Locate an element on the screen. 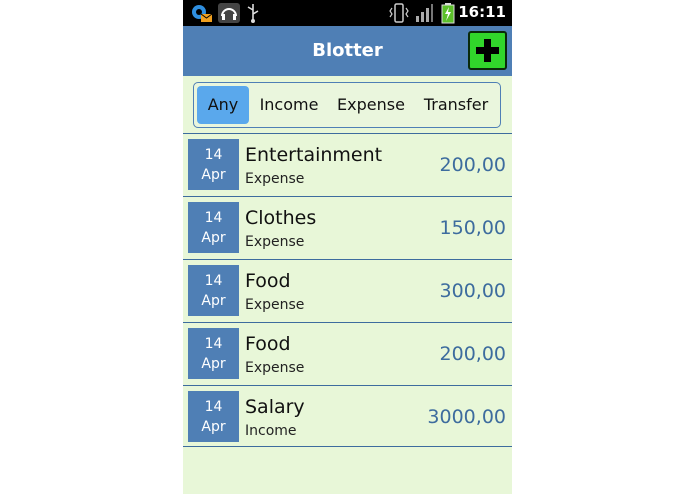 This screenshot has height=494, width=695. signal-icon is located at coordinates (424, 13).